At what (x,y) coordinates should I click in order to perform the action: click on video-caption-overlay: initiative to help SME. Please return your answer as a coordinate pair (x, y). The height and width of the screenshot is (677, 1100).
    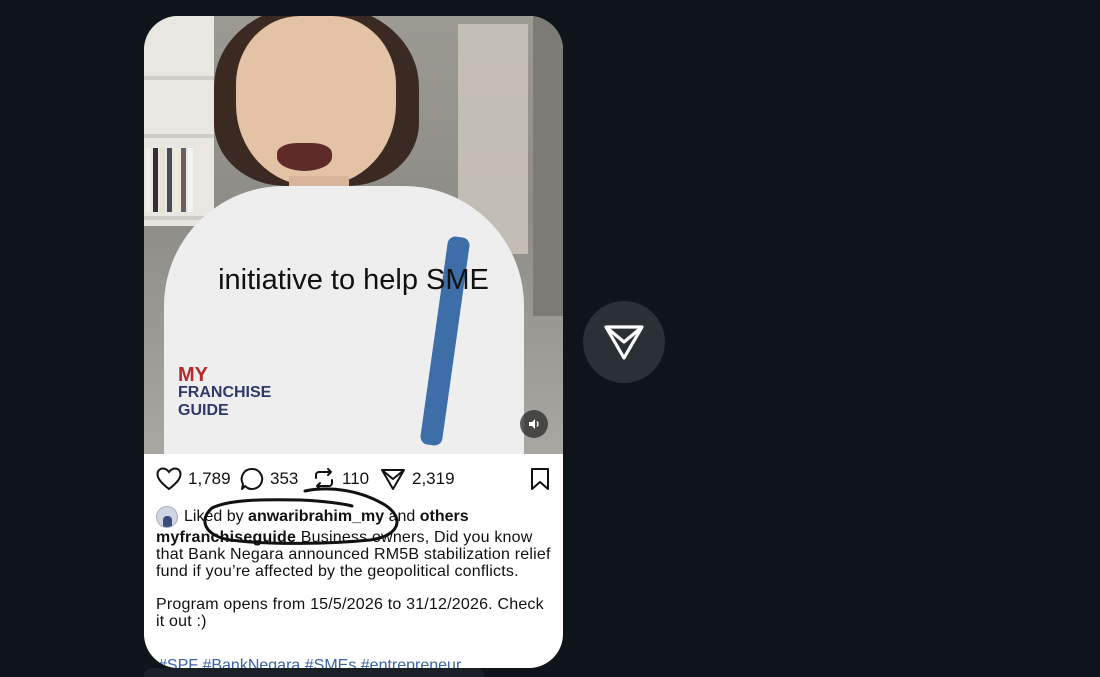
    Looking at the image, I should click on (353, 280).